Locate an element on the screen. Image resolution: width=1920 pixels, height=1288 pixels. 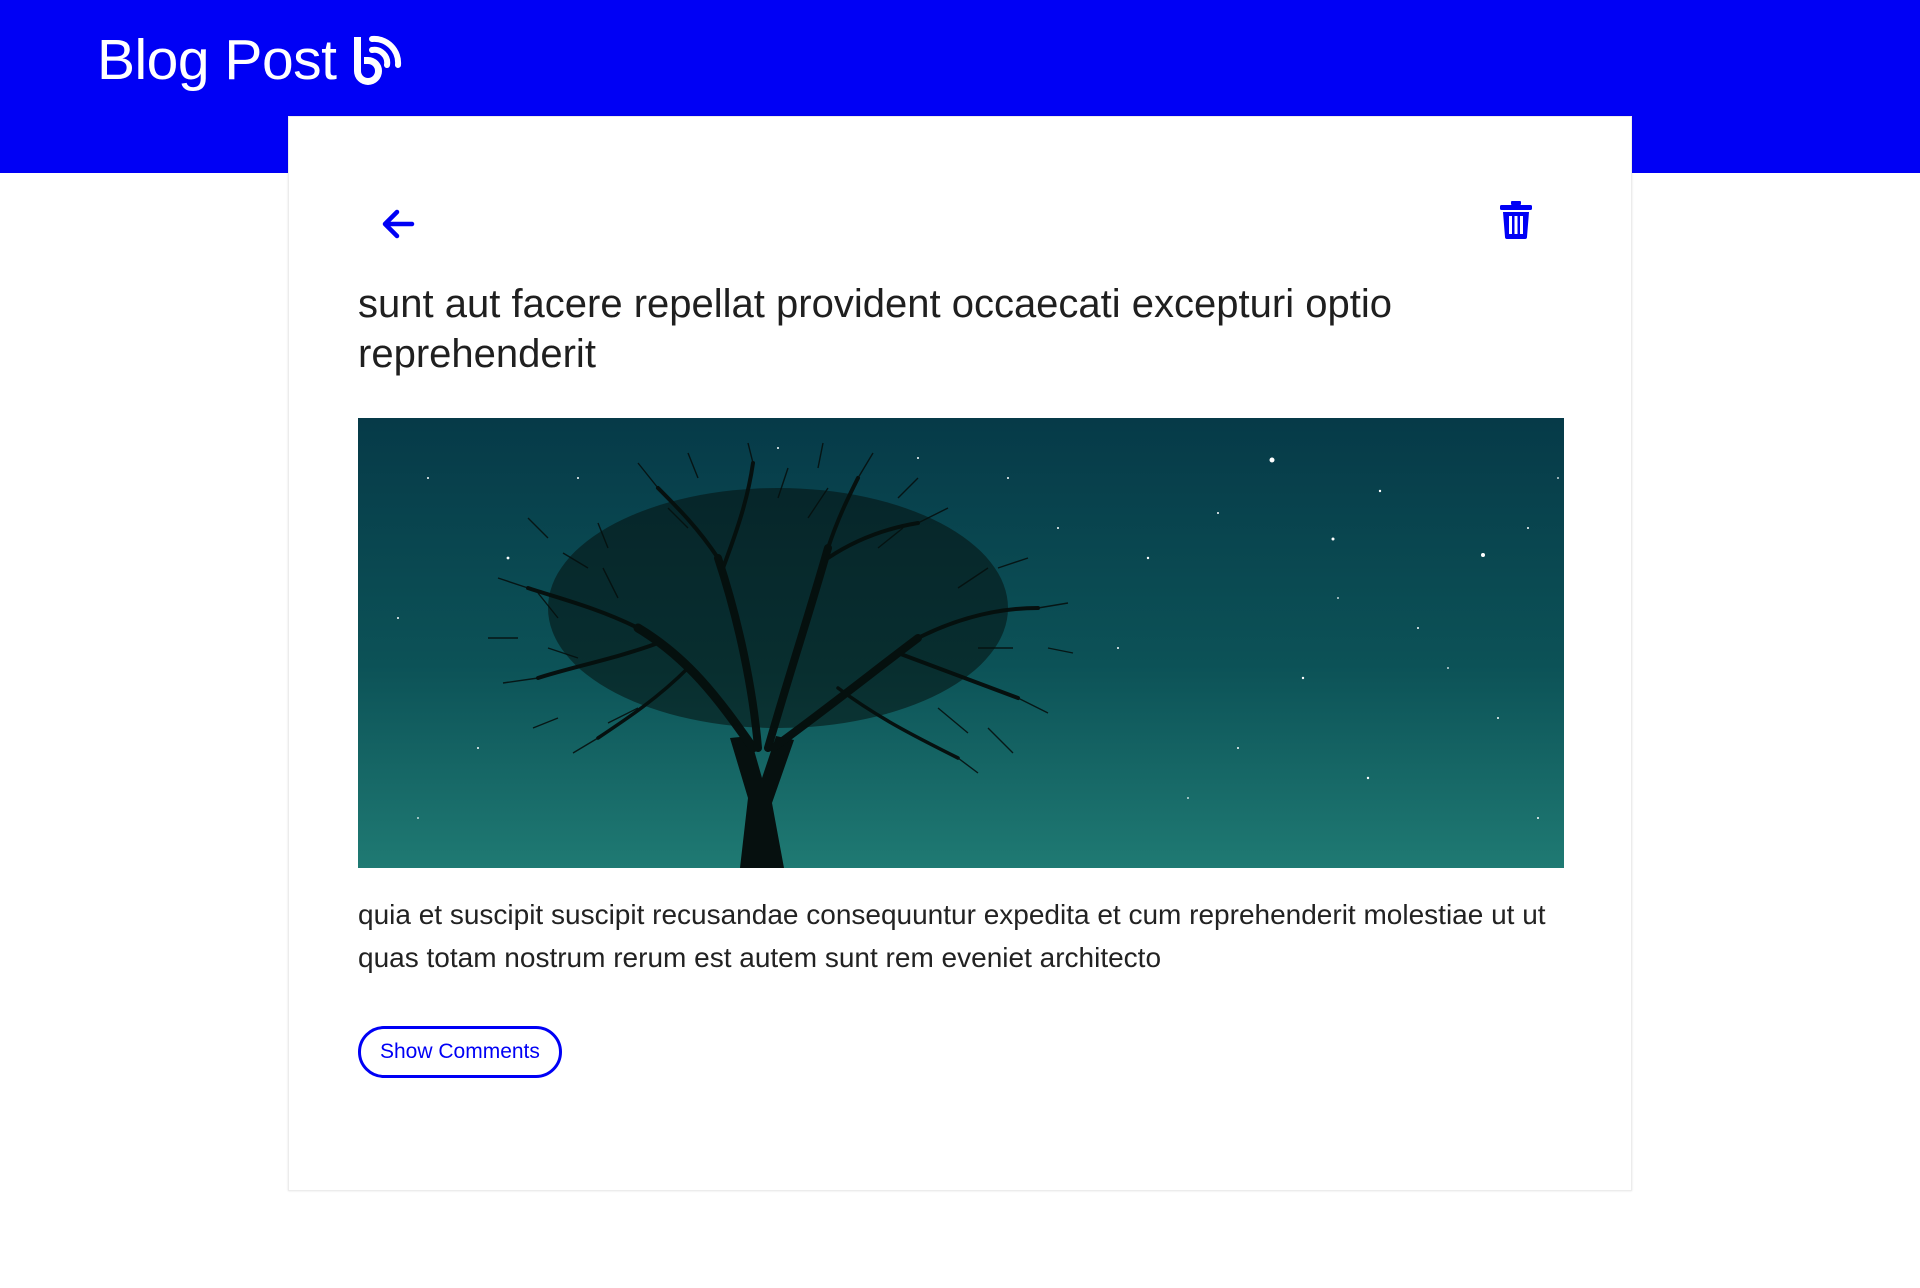
brand: Blog Post is located at coordinates (251, 60).